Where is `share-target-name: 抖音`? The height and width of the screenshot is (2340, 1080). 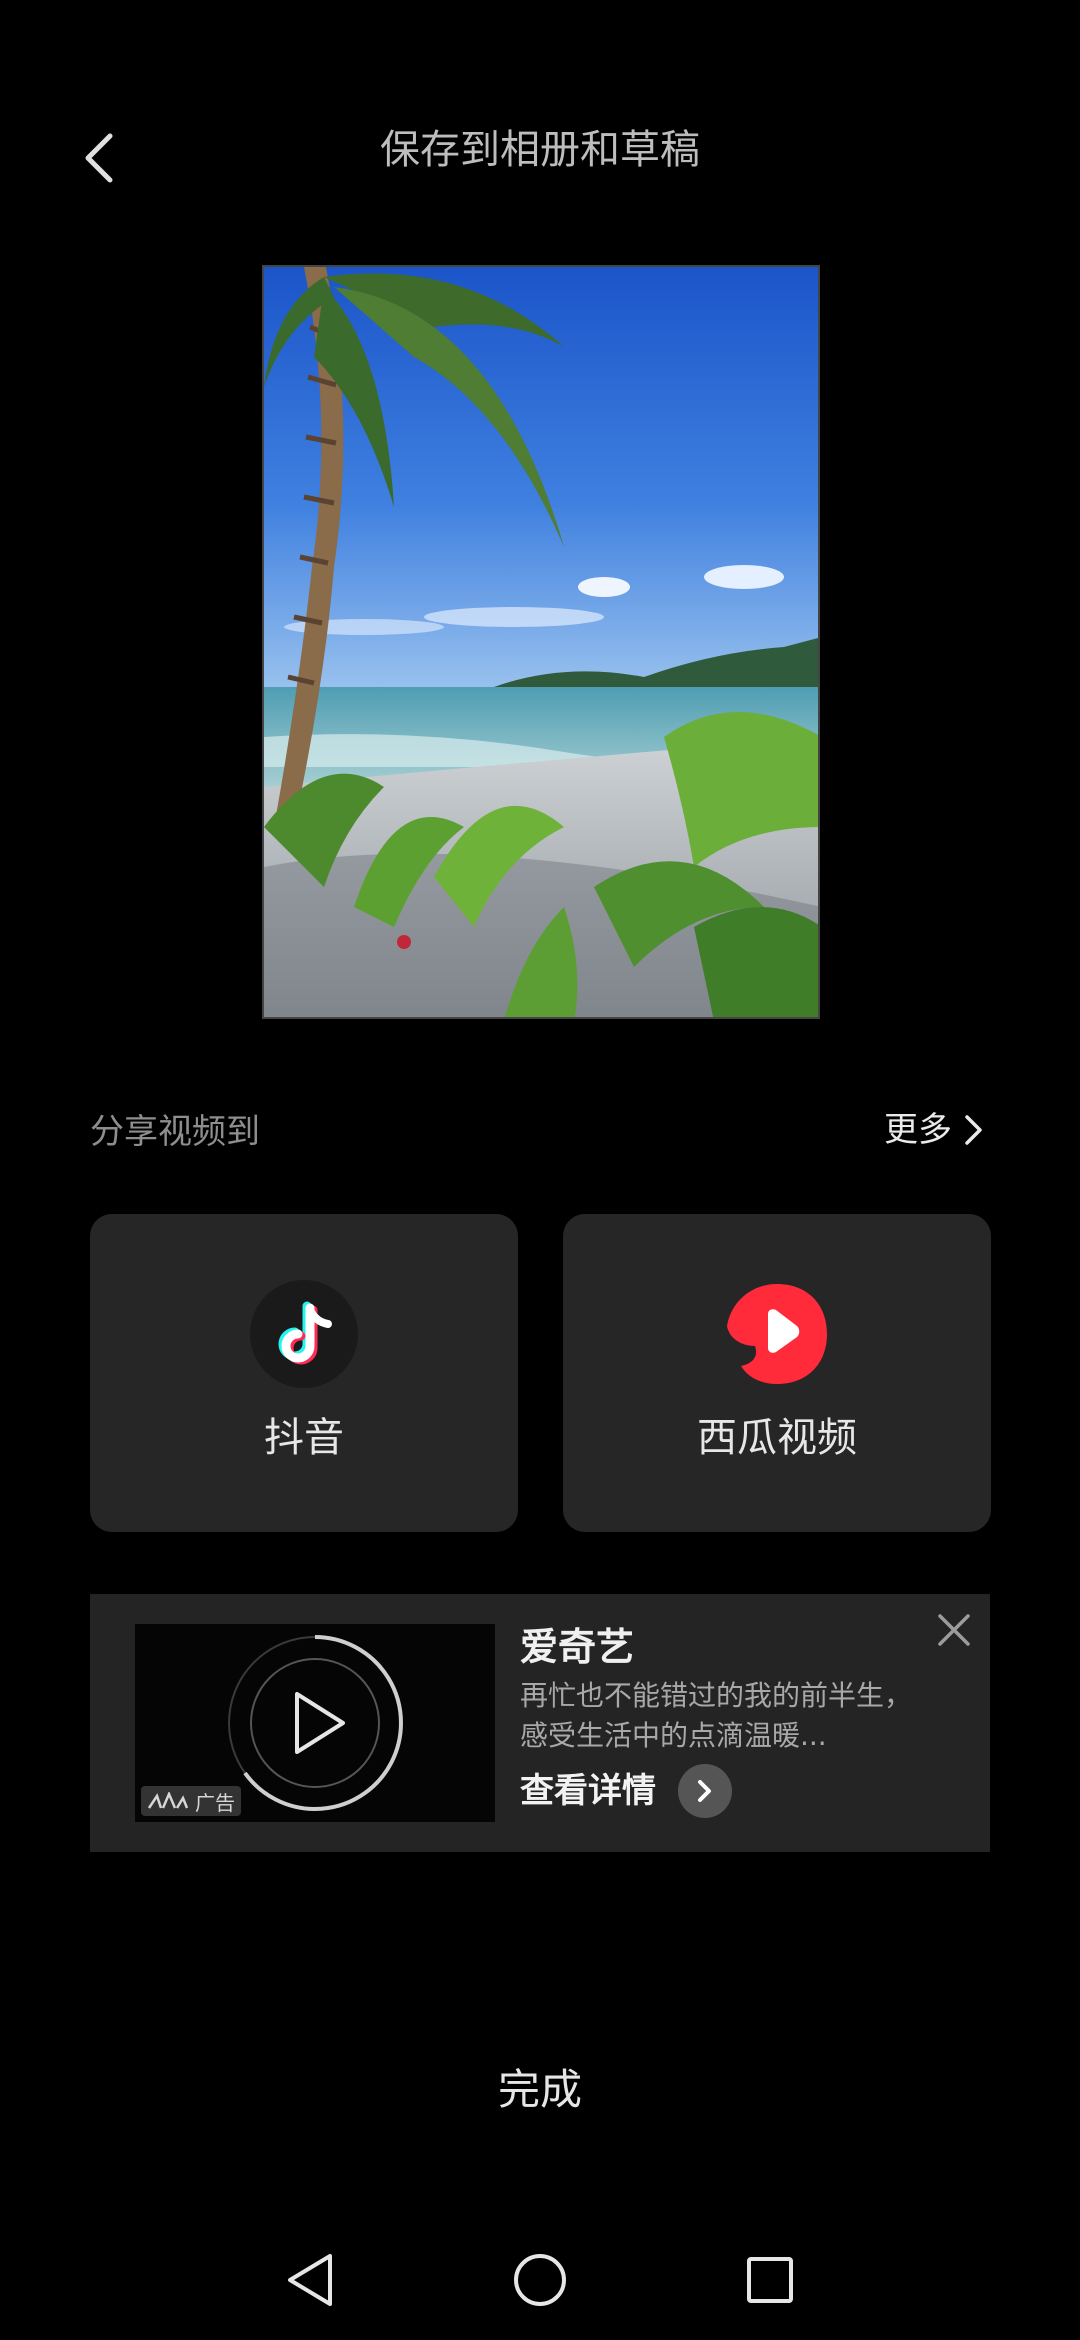
share-target-name: 抖音 is located at coordinates (304, 1438).